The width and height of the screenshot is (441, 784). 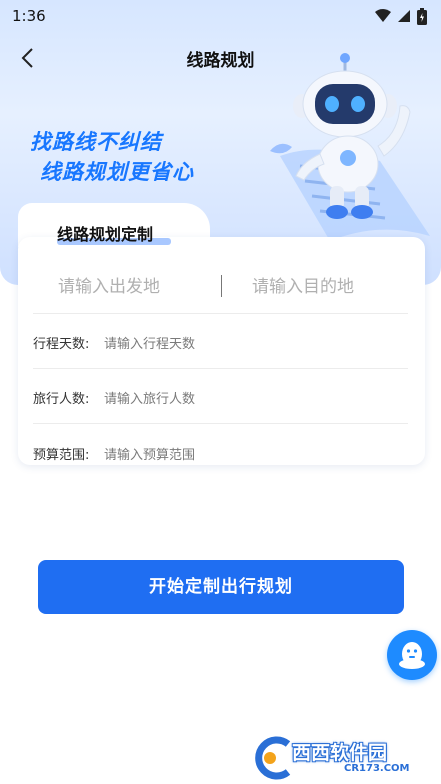 What do you see at coordinates (332, 287) in the screenshot?
I see `destination-input: 请输入目的地` at bounding box center [332, 287].